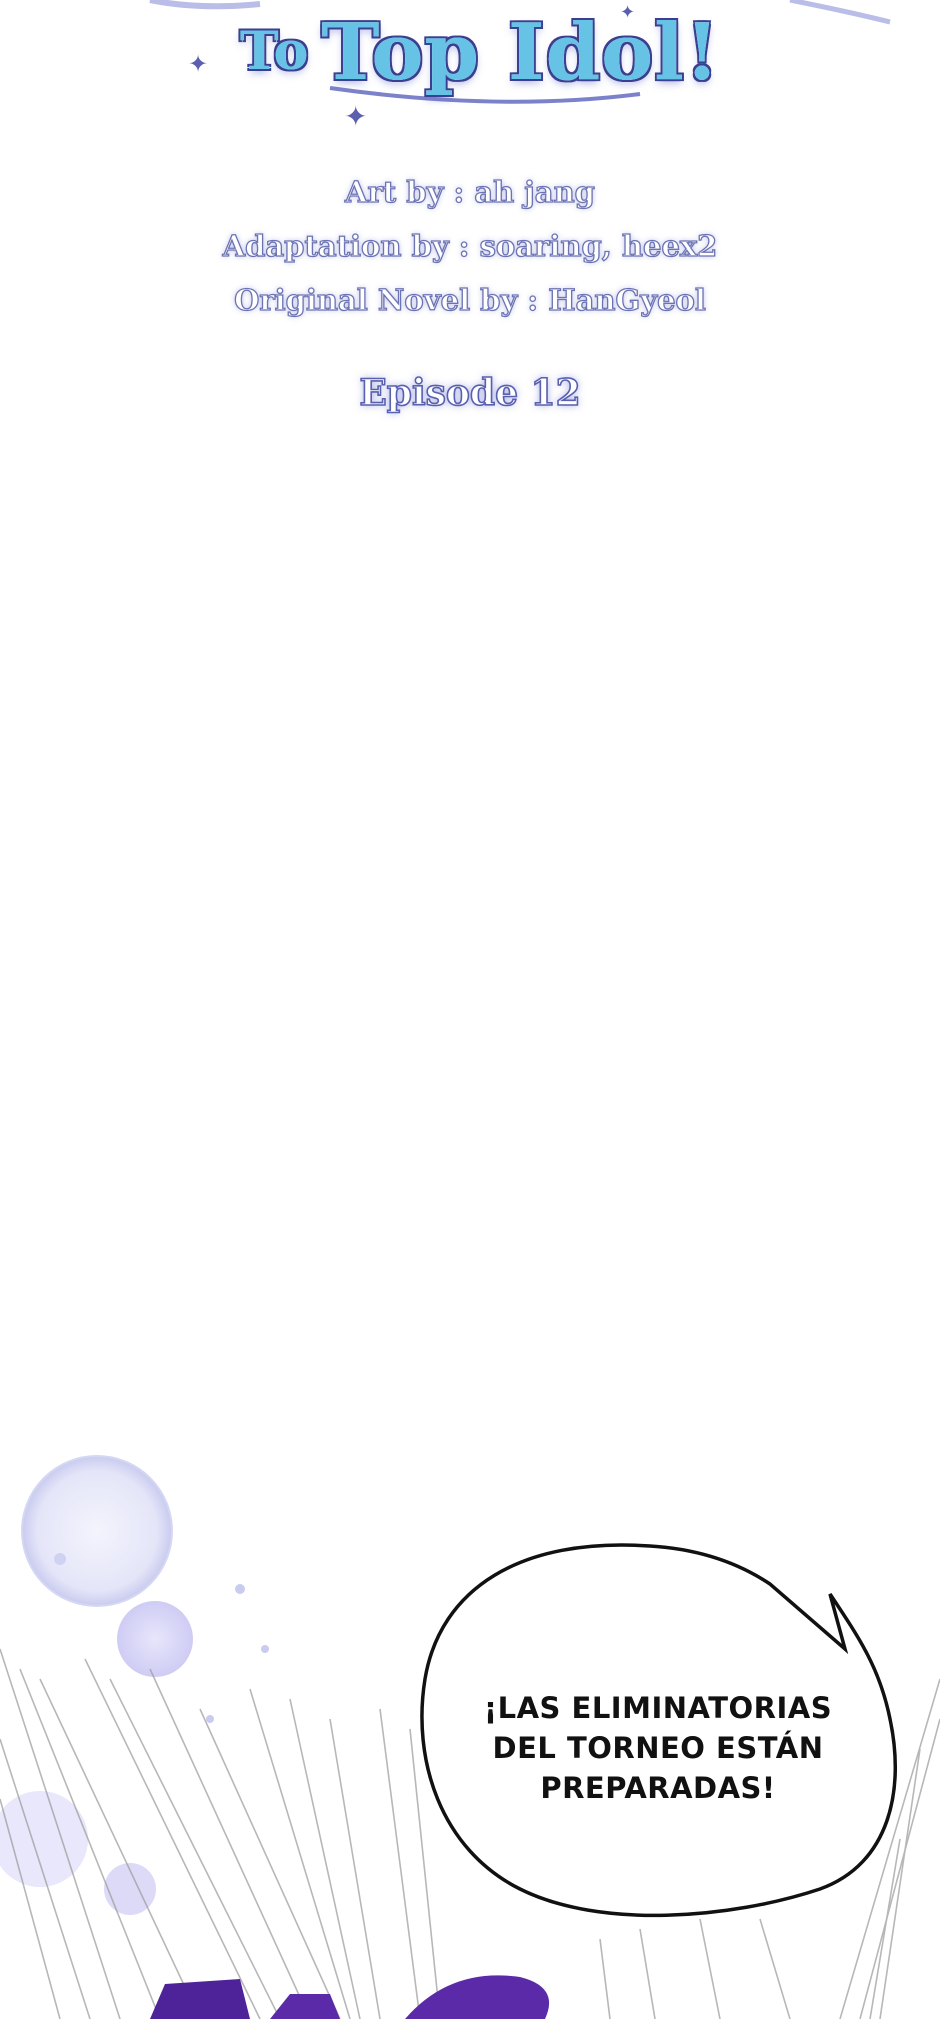  What do you see at coordinates (469, 299) in the screenshot?
I see `credit-original-novel: Original Novel by : HanGyeol` at bounding box center [469, 299].